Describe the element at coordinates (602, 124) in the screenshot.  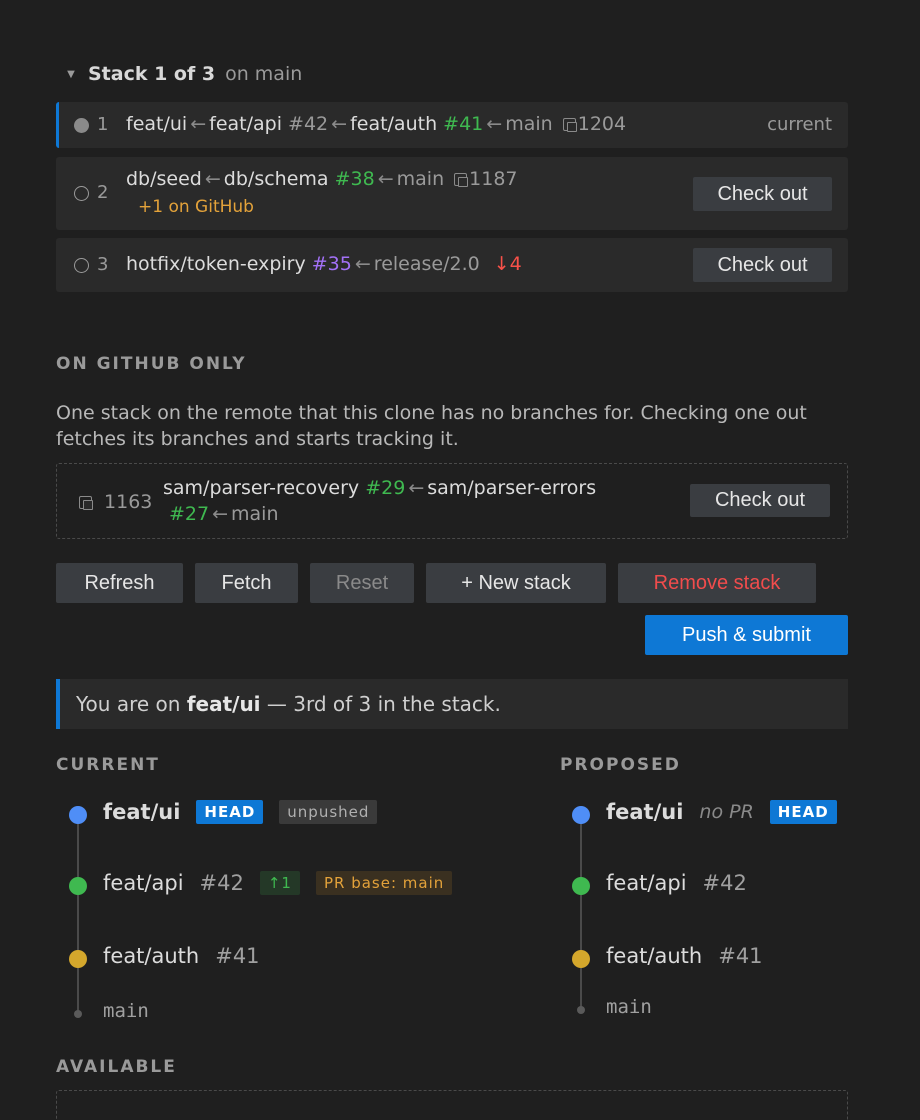
I see `stack-id: 1204` at that location.